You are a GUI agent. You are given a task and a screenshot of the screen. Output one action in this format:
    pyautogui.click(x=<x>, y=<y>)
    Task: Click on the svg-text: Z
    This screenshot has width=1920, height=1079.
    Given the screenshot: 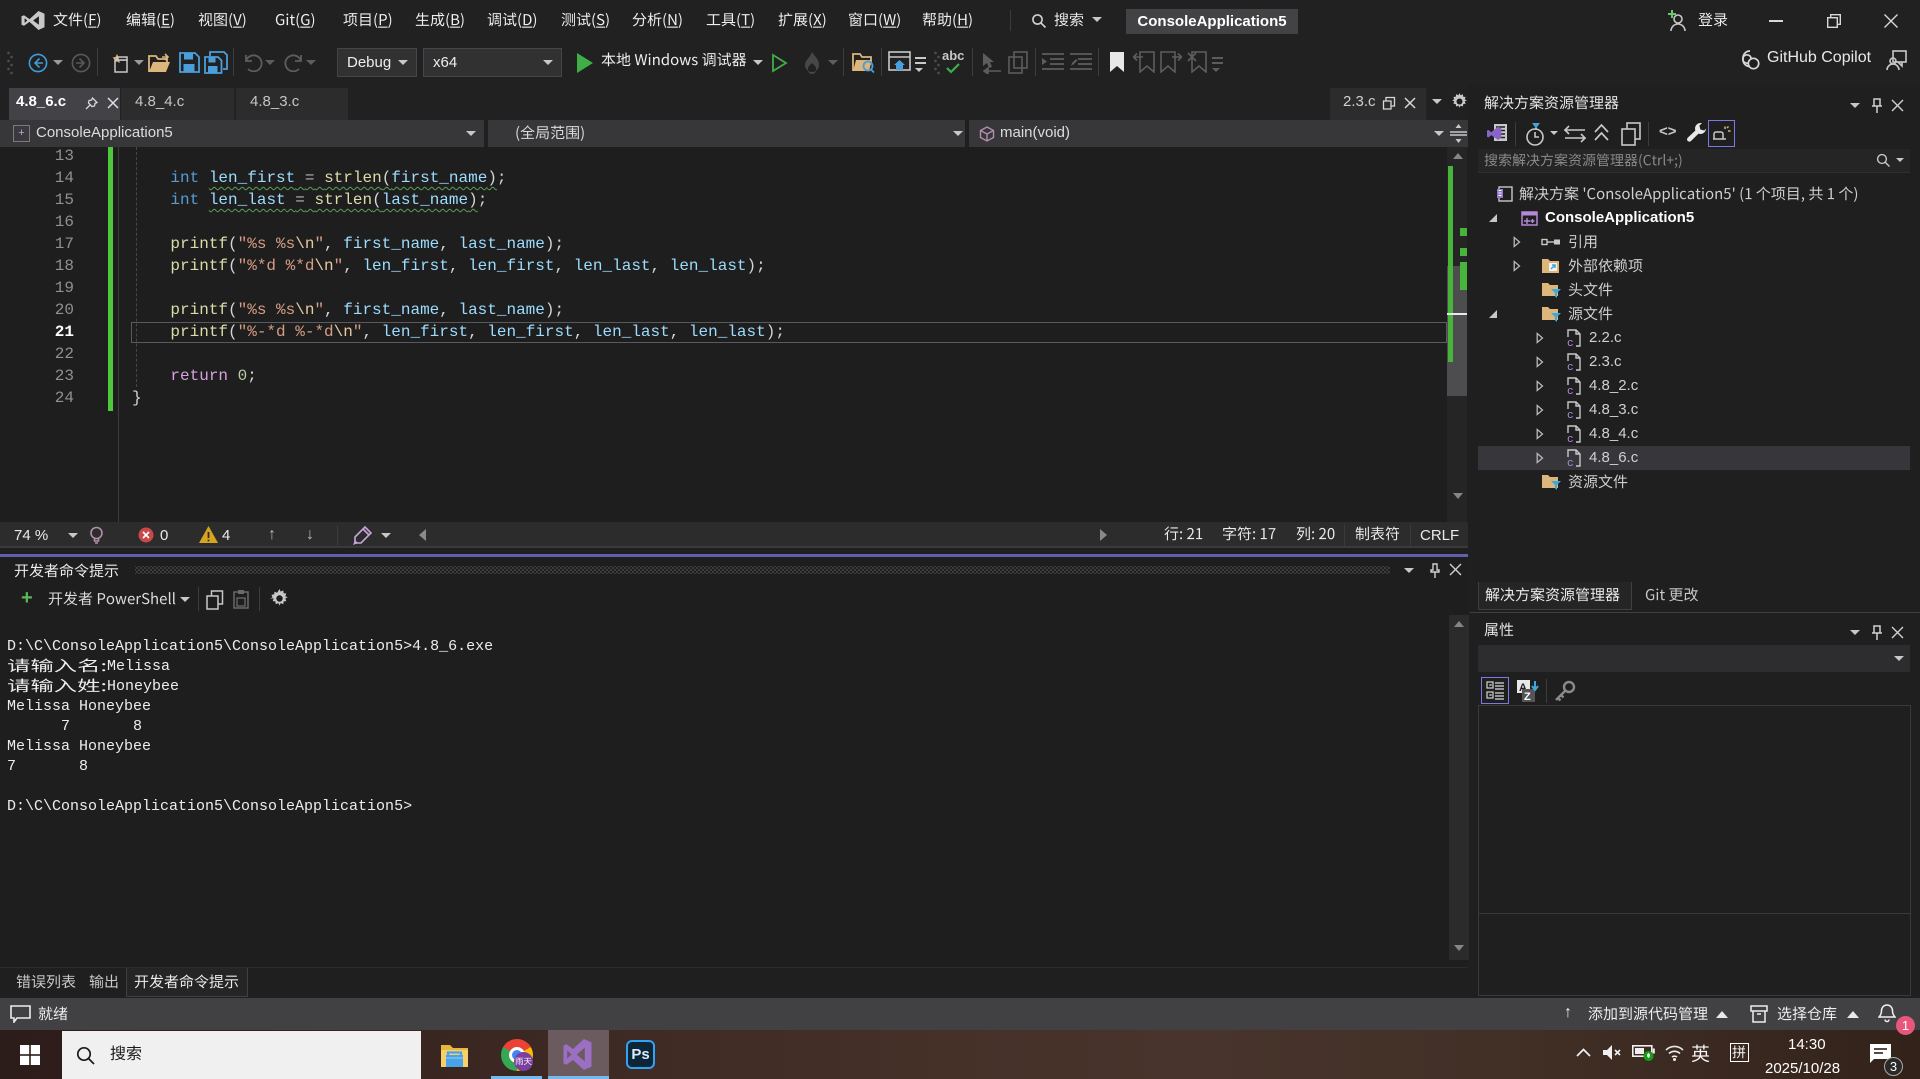 What is the action you would take?
    pyautogui.click(x=1527, y=697)
    